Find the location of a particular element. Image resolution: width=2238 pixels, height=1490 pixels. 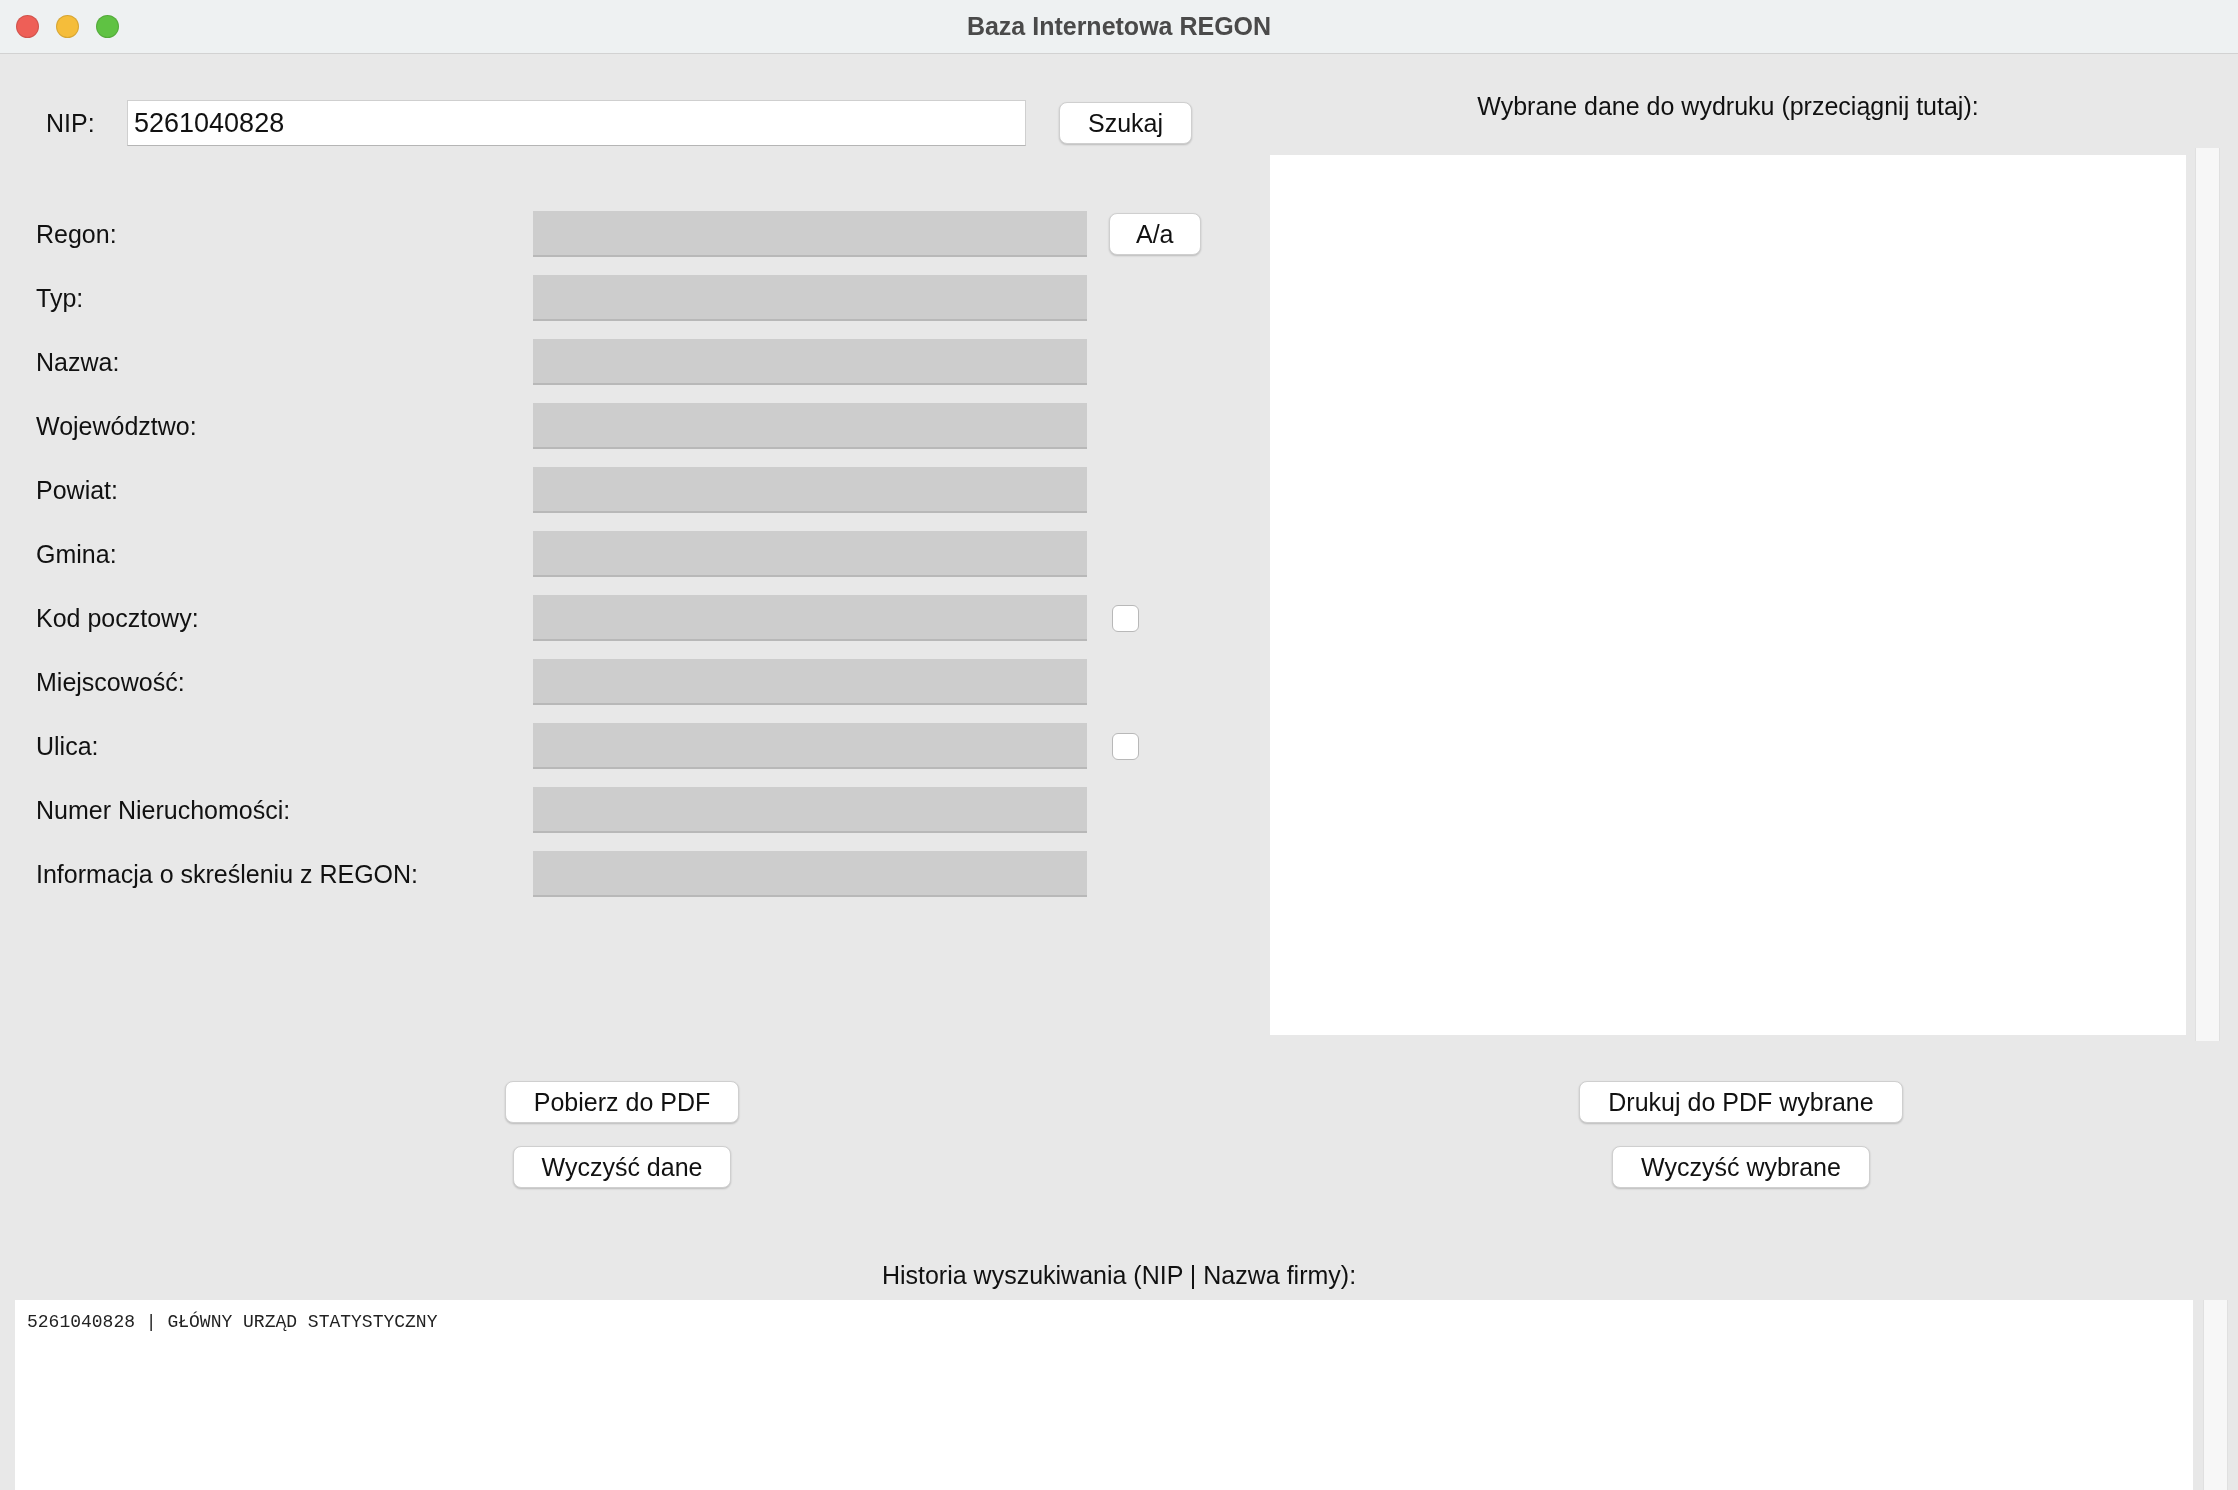

field-label: Miejscowość: is located at coordinates (111, 682).